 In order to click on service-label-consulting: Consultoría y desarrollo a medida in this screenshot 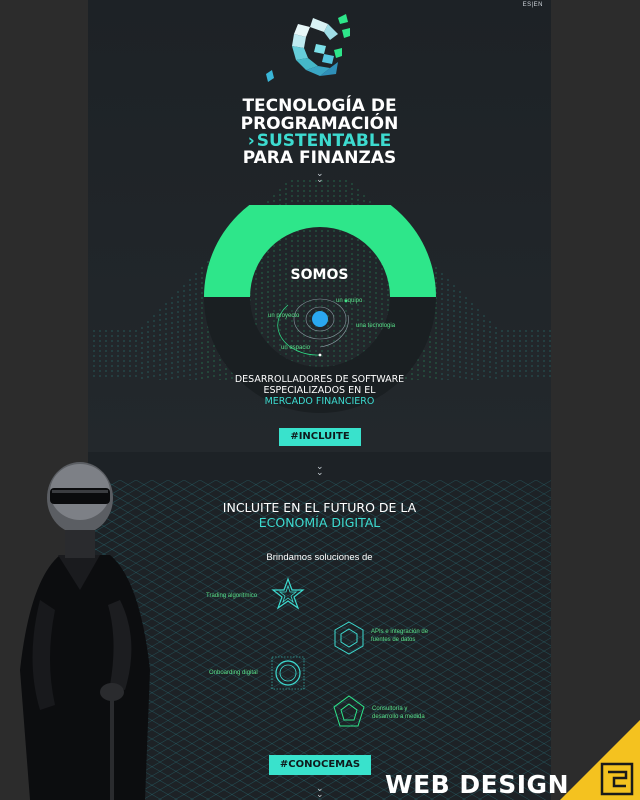, I will do `click(398, 713)`.